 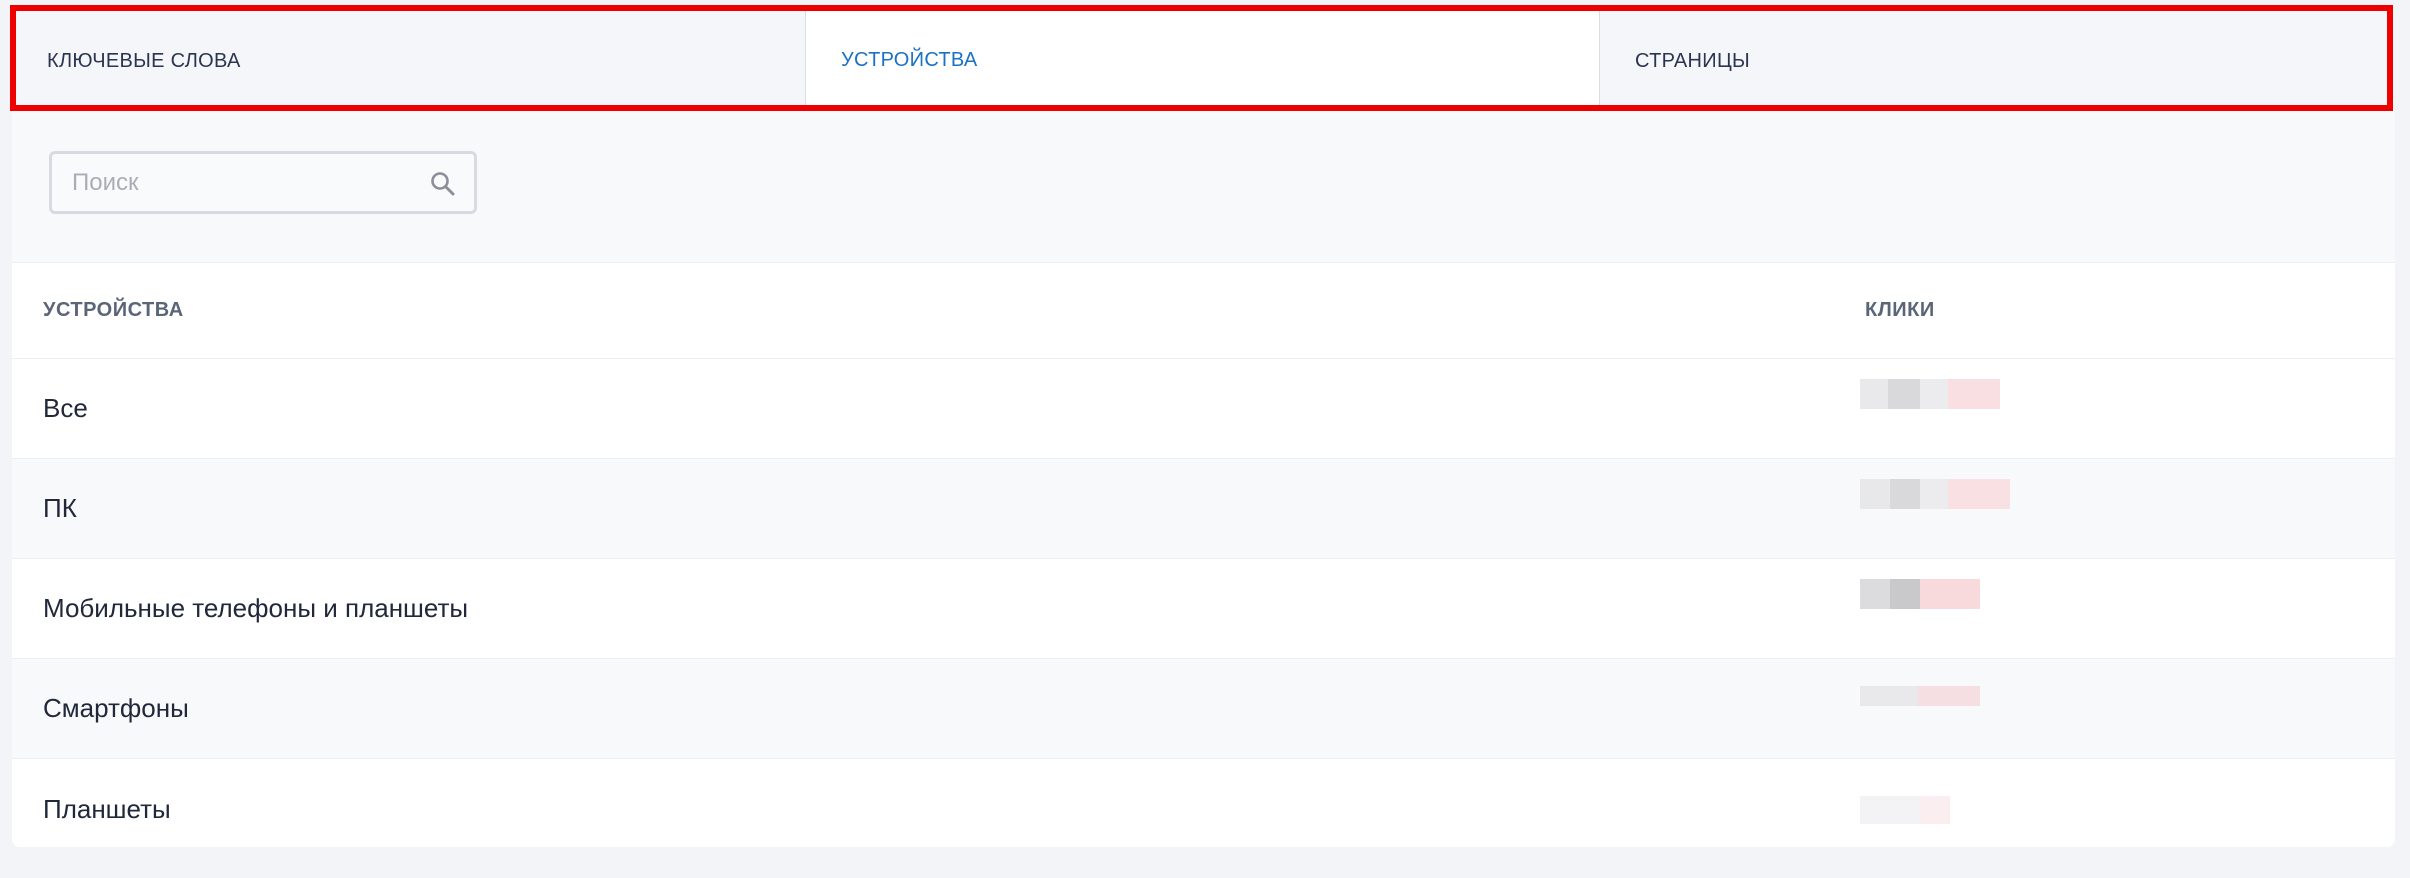 I want to click on tab-keywords-label: КЛЮЧЕВЫЕ СЛОВА, so click(x=144, y=60).